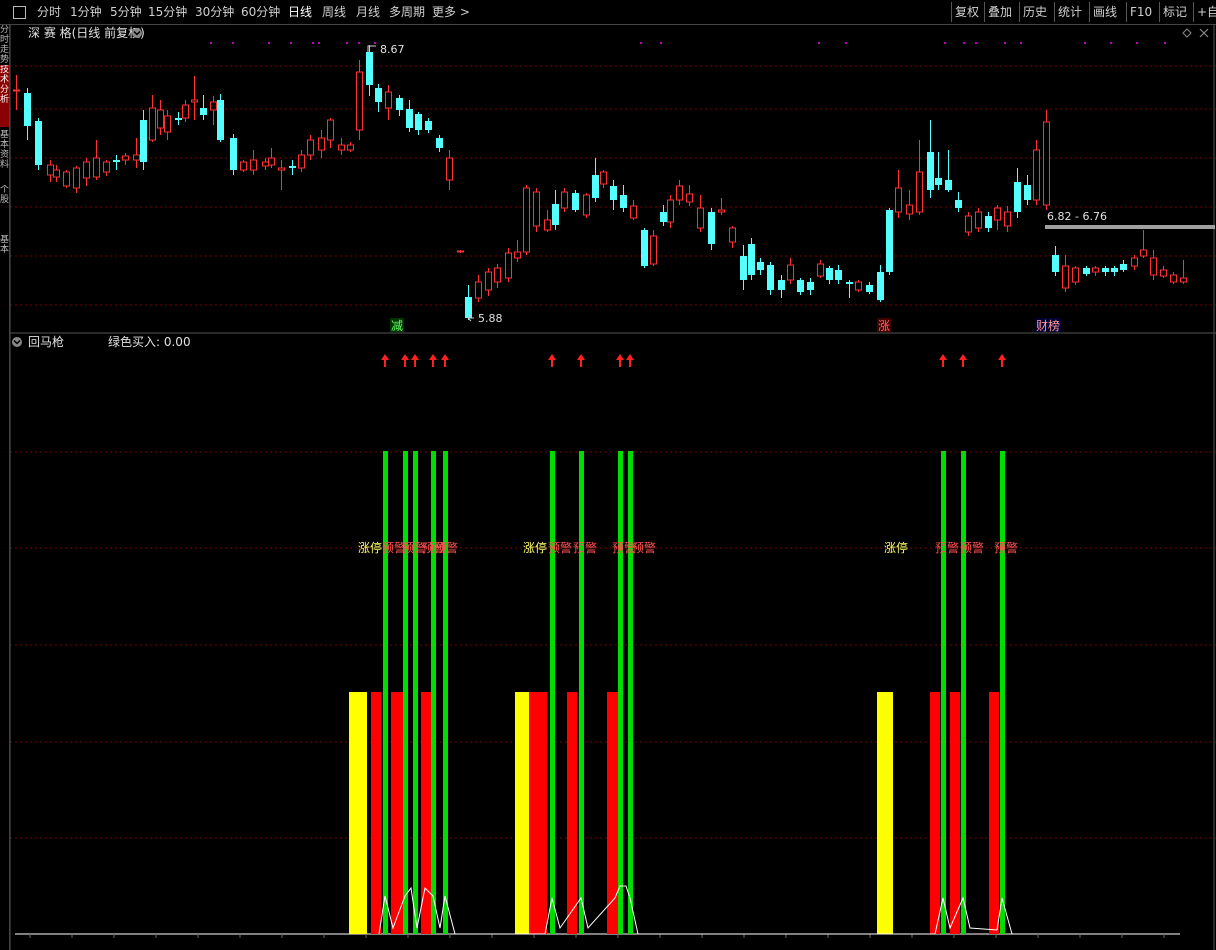  I want to click on close-panel-icon, so click(1204, 33).